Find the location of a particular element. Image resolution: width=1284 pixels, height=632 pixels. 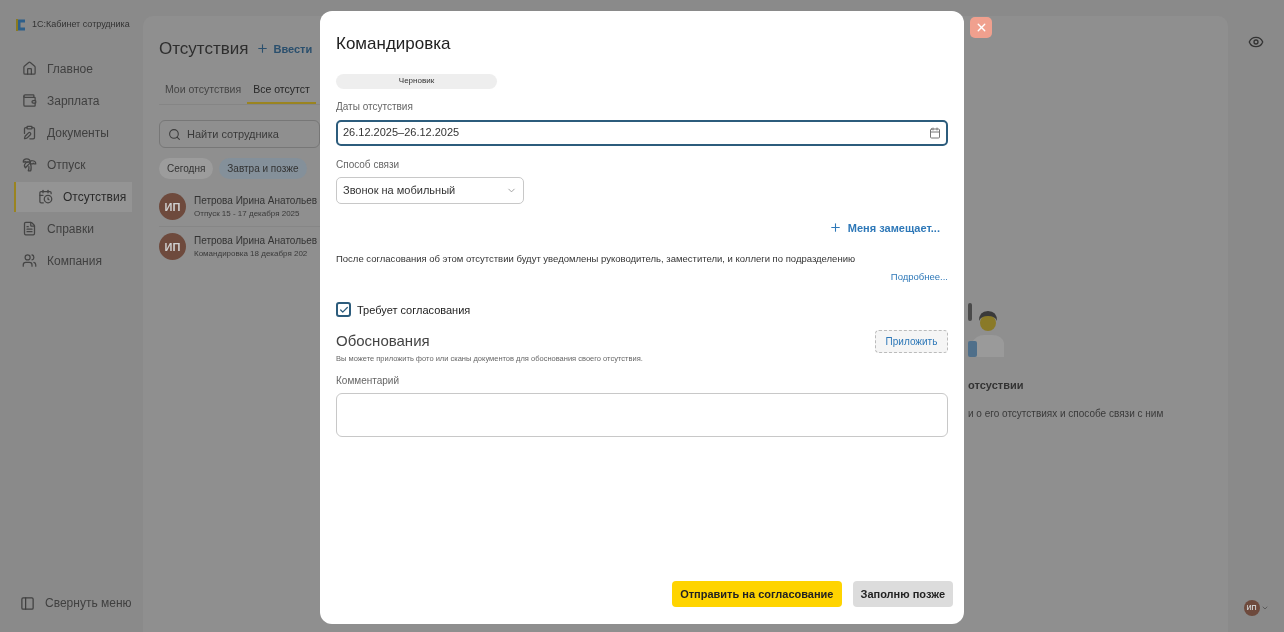

logo-icon is located at coordinates (21, 24).